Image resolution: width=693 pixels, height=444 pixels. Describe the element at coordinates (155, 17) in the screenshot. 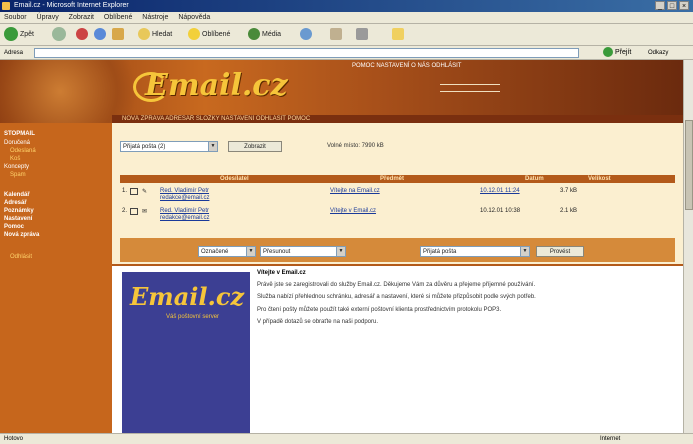

I see `menu-tools: Nástroje` at that location.